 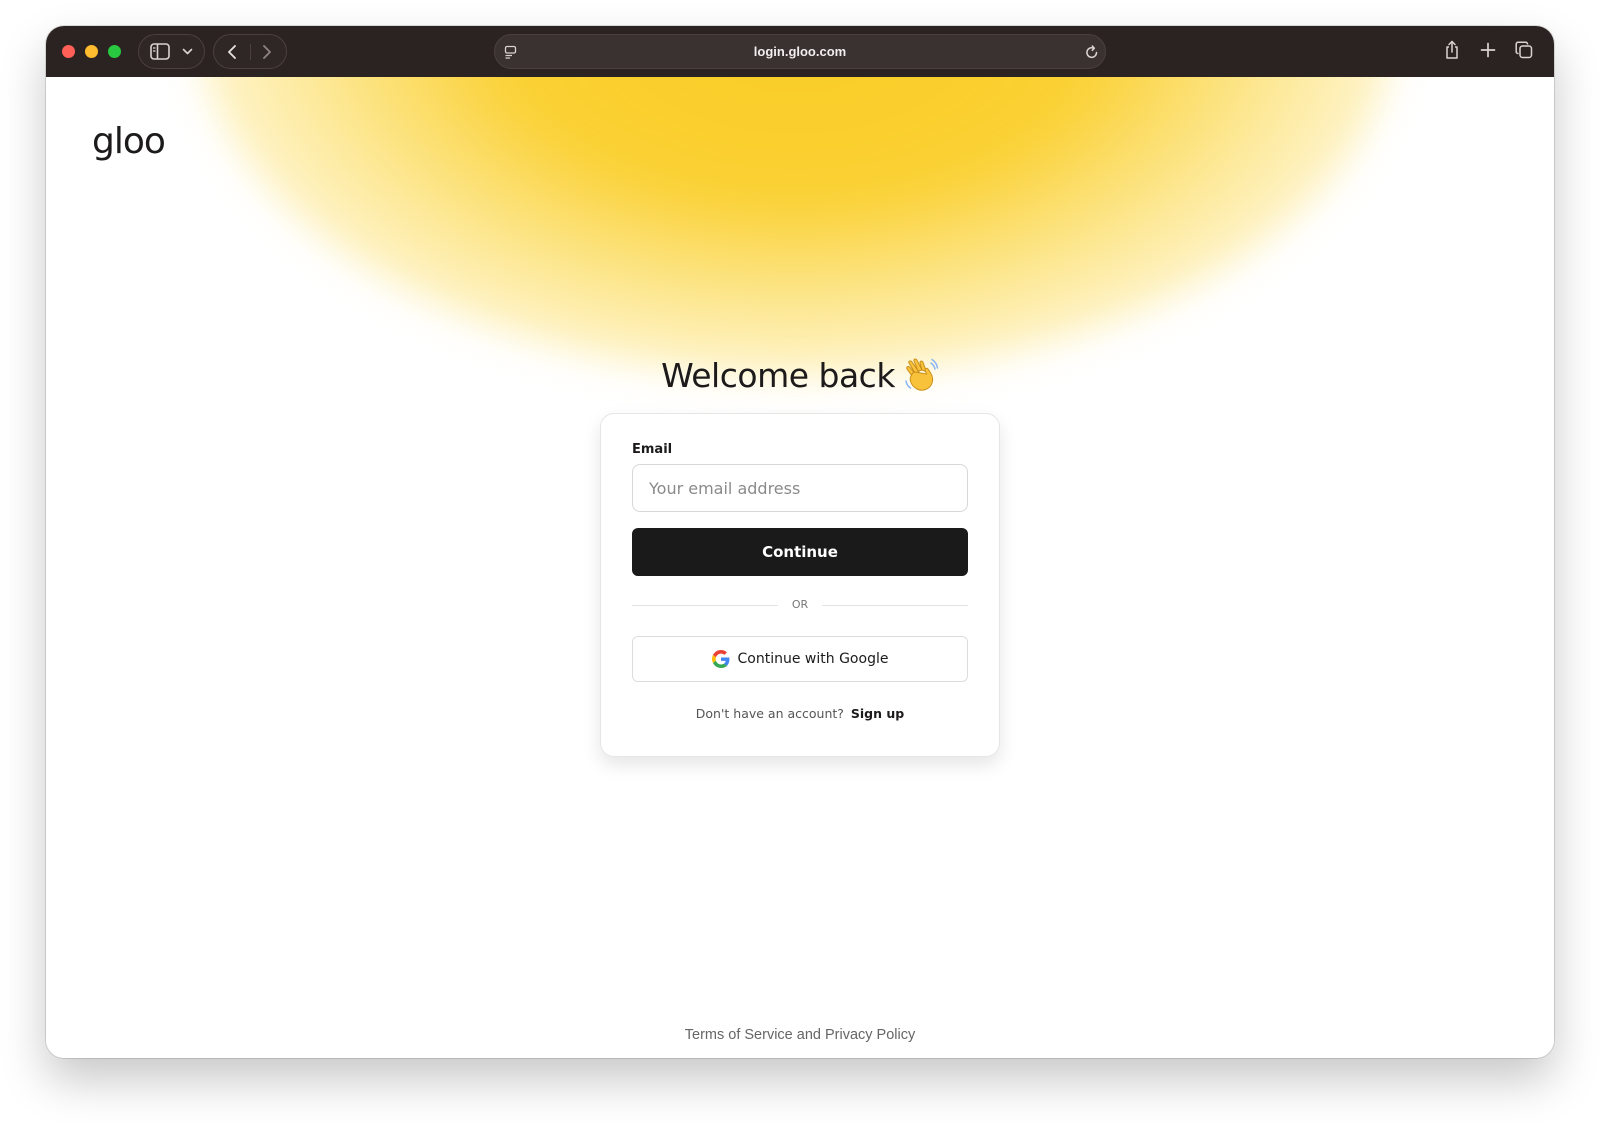 I want to click on terms-privacy-link: Terms of Service and Privacy Policy, so click(x=800, y=1035).